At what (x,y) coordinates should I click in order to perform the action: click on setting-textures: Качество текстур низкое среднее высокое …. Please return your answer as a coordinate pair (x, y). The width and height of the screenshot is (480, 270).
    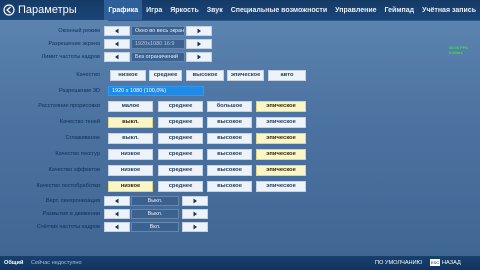
    Looking at the image, I should click on (240, 154).